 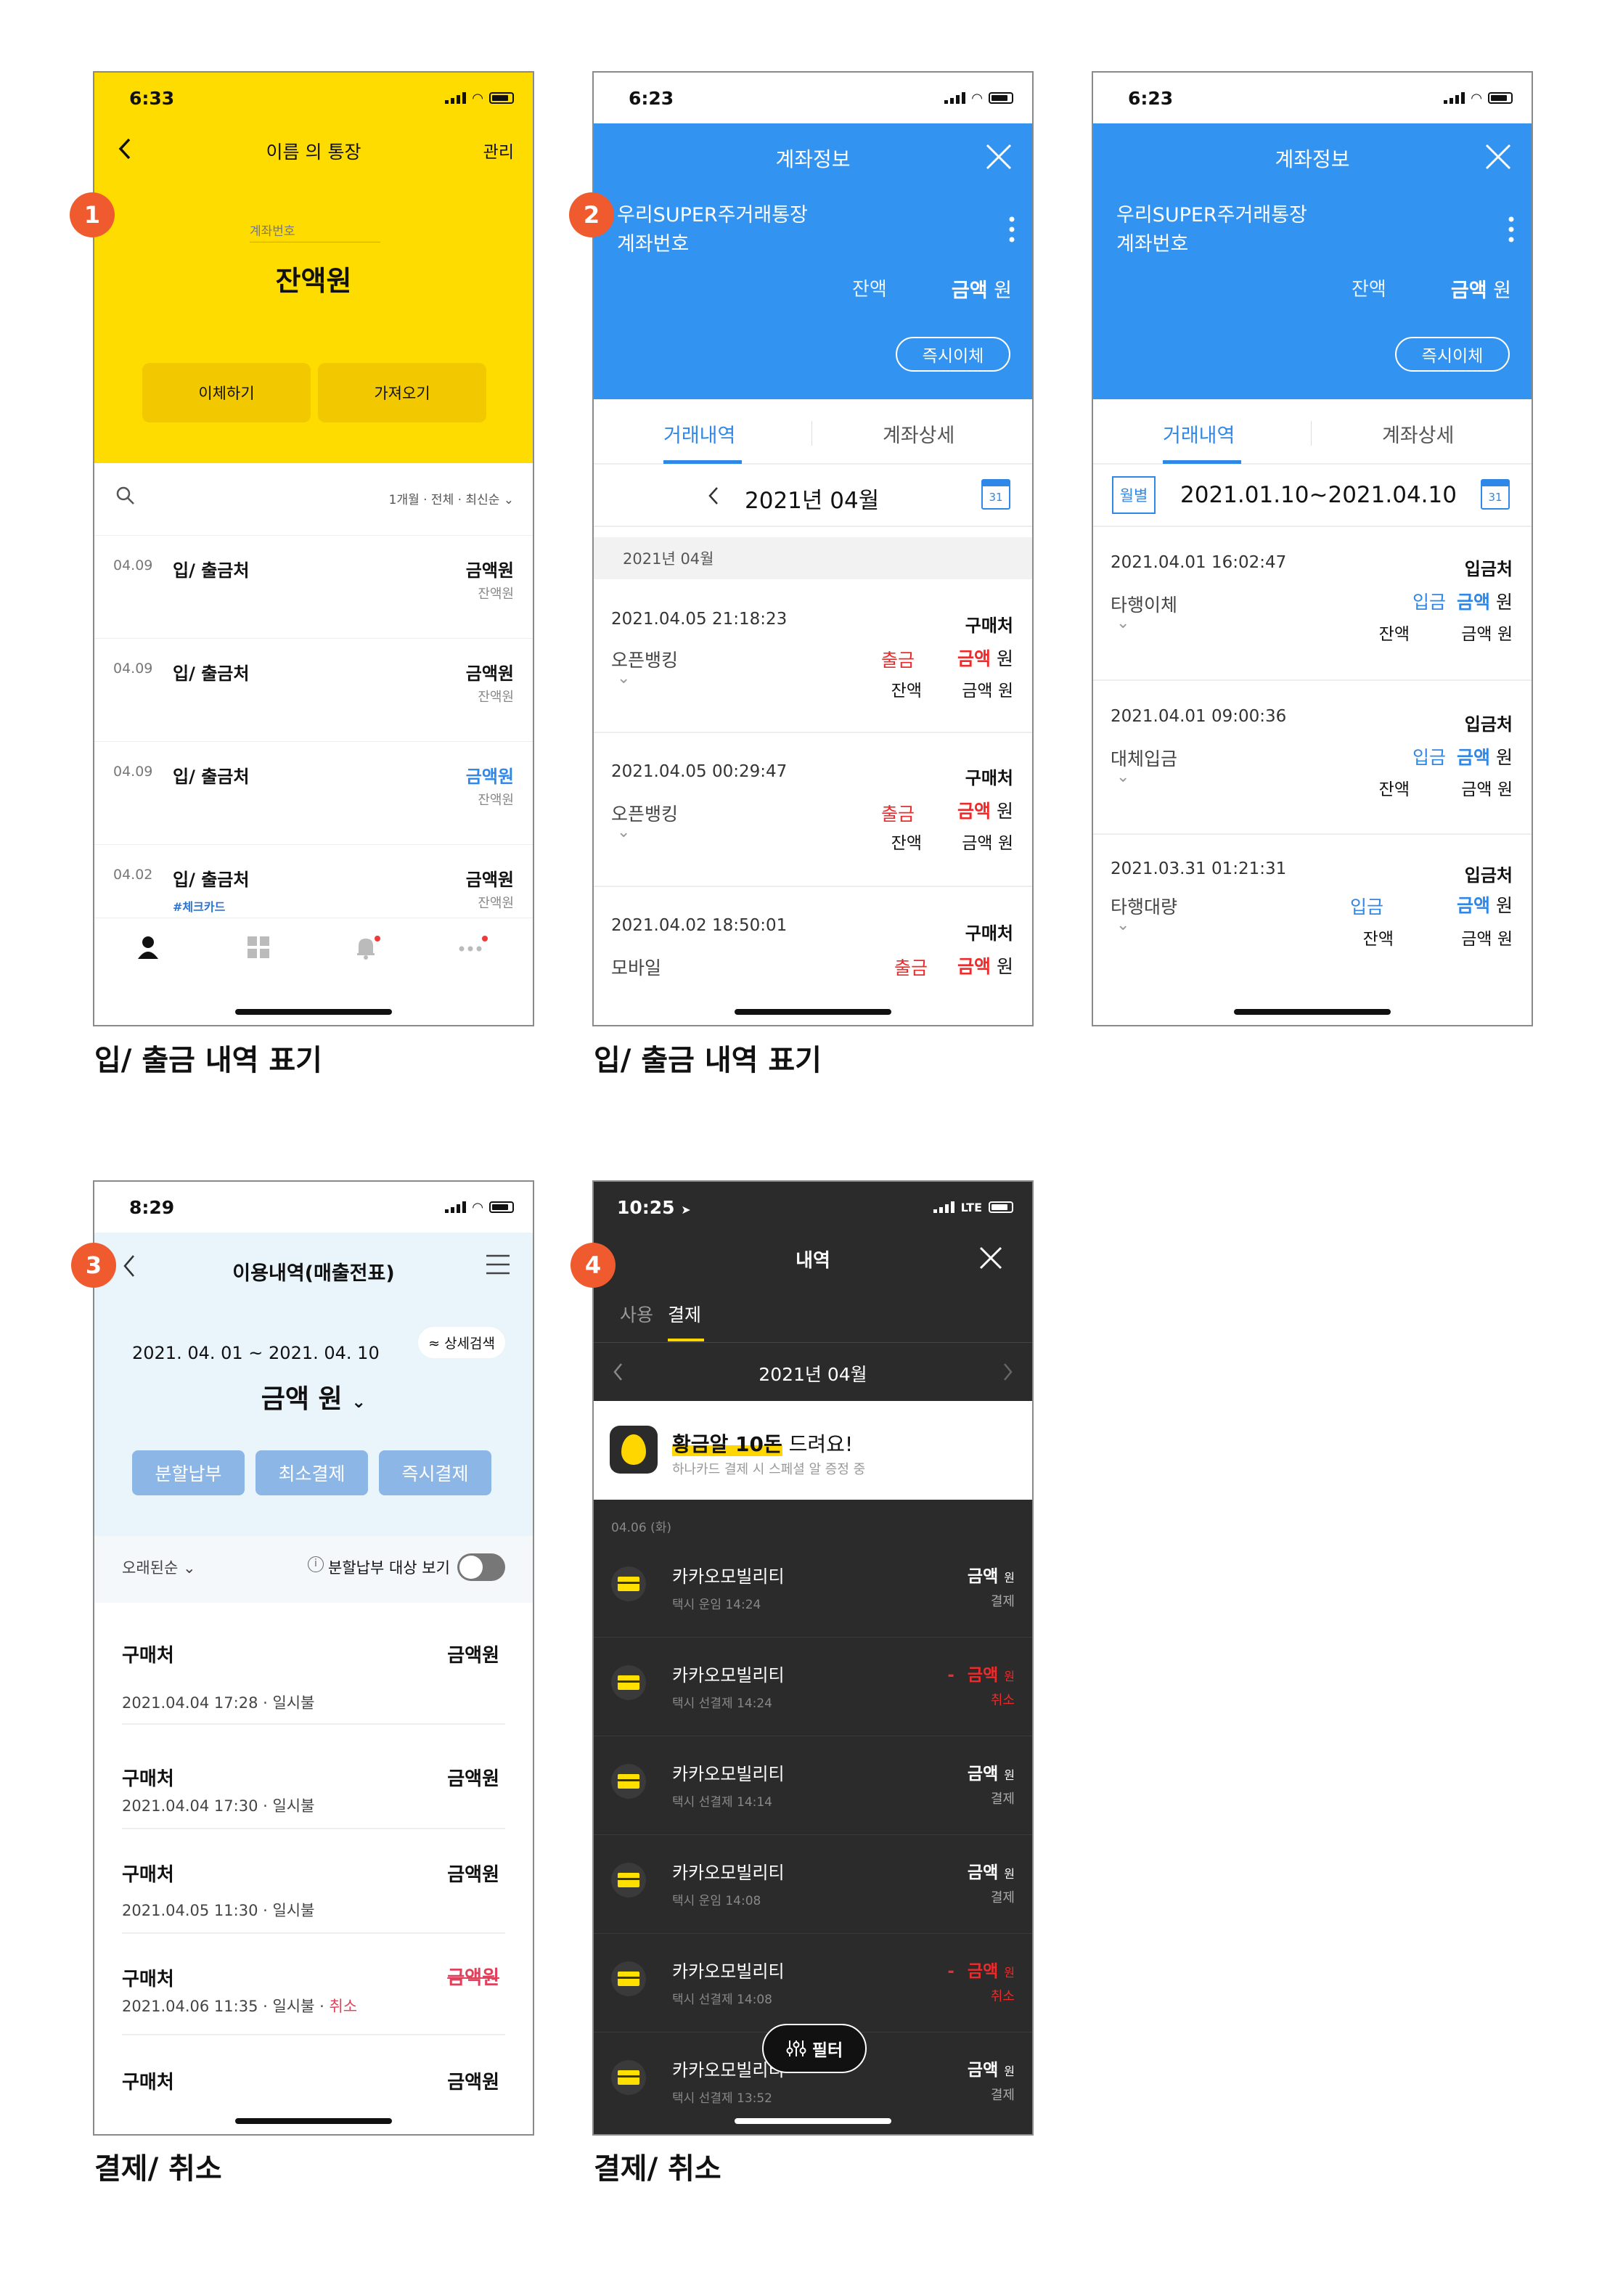 I want to click on tab-usage: 사용, so click(x=636, y=1314).